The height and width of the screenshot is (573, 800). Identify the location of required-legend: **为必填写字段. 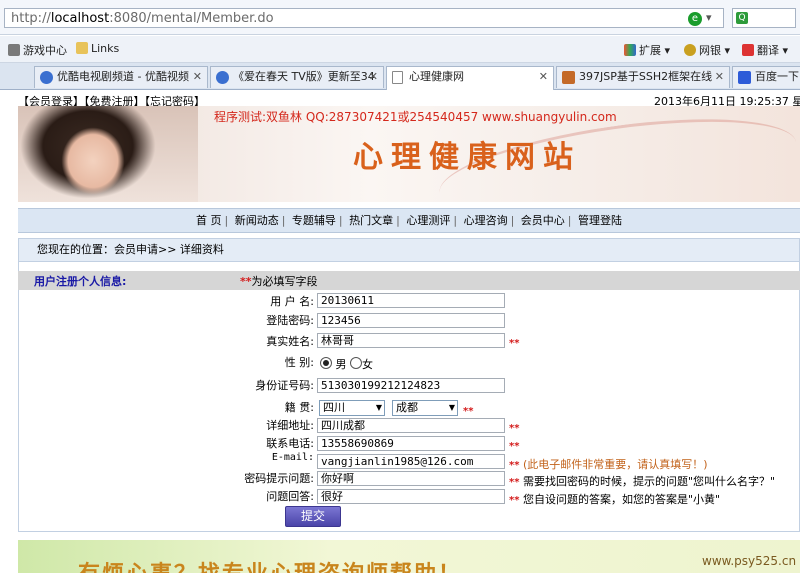
(279, 281).